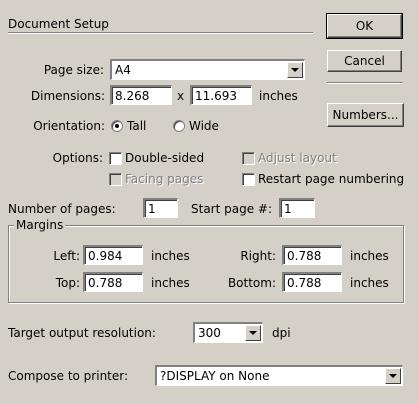 Image resolution: width=418 pixels, height=404 pixels. I want to click on resolution-select: 300, so click(228, 332).